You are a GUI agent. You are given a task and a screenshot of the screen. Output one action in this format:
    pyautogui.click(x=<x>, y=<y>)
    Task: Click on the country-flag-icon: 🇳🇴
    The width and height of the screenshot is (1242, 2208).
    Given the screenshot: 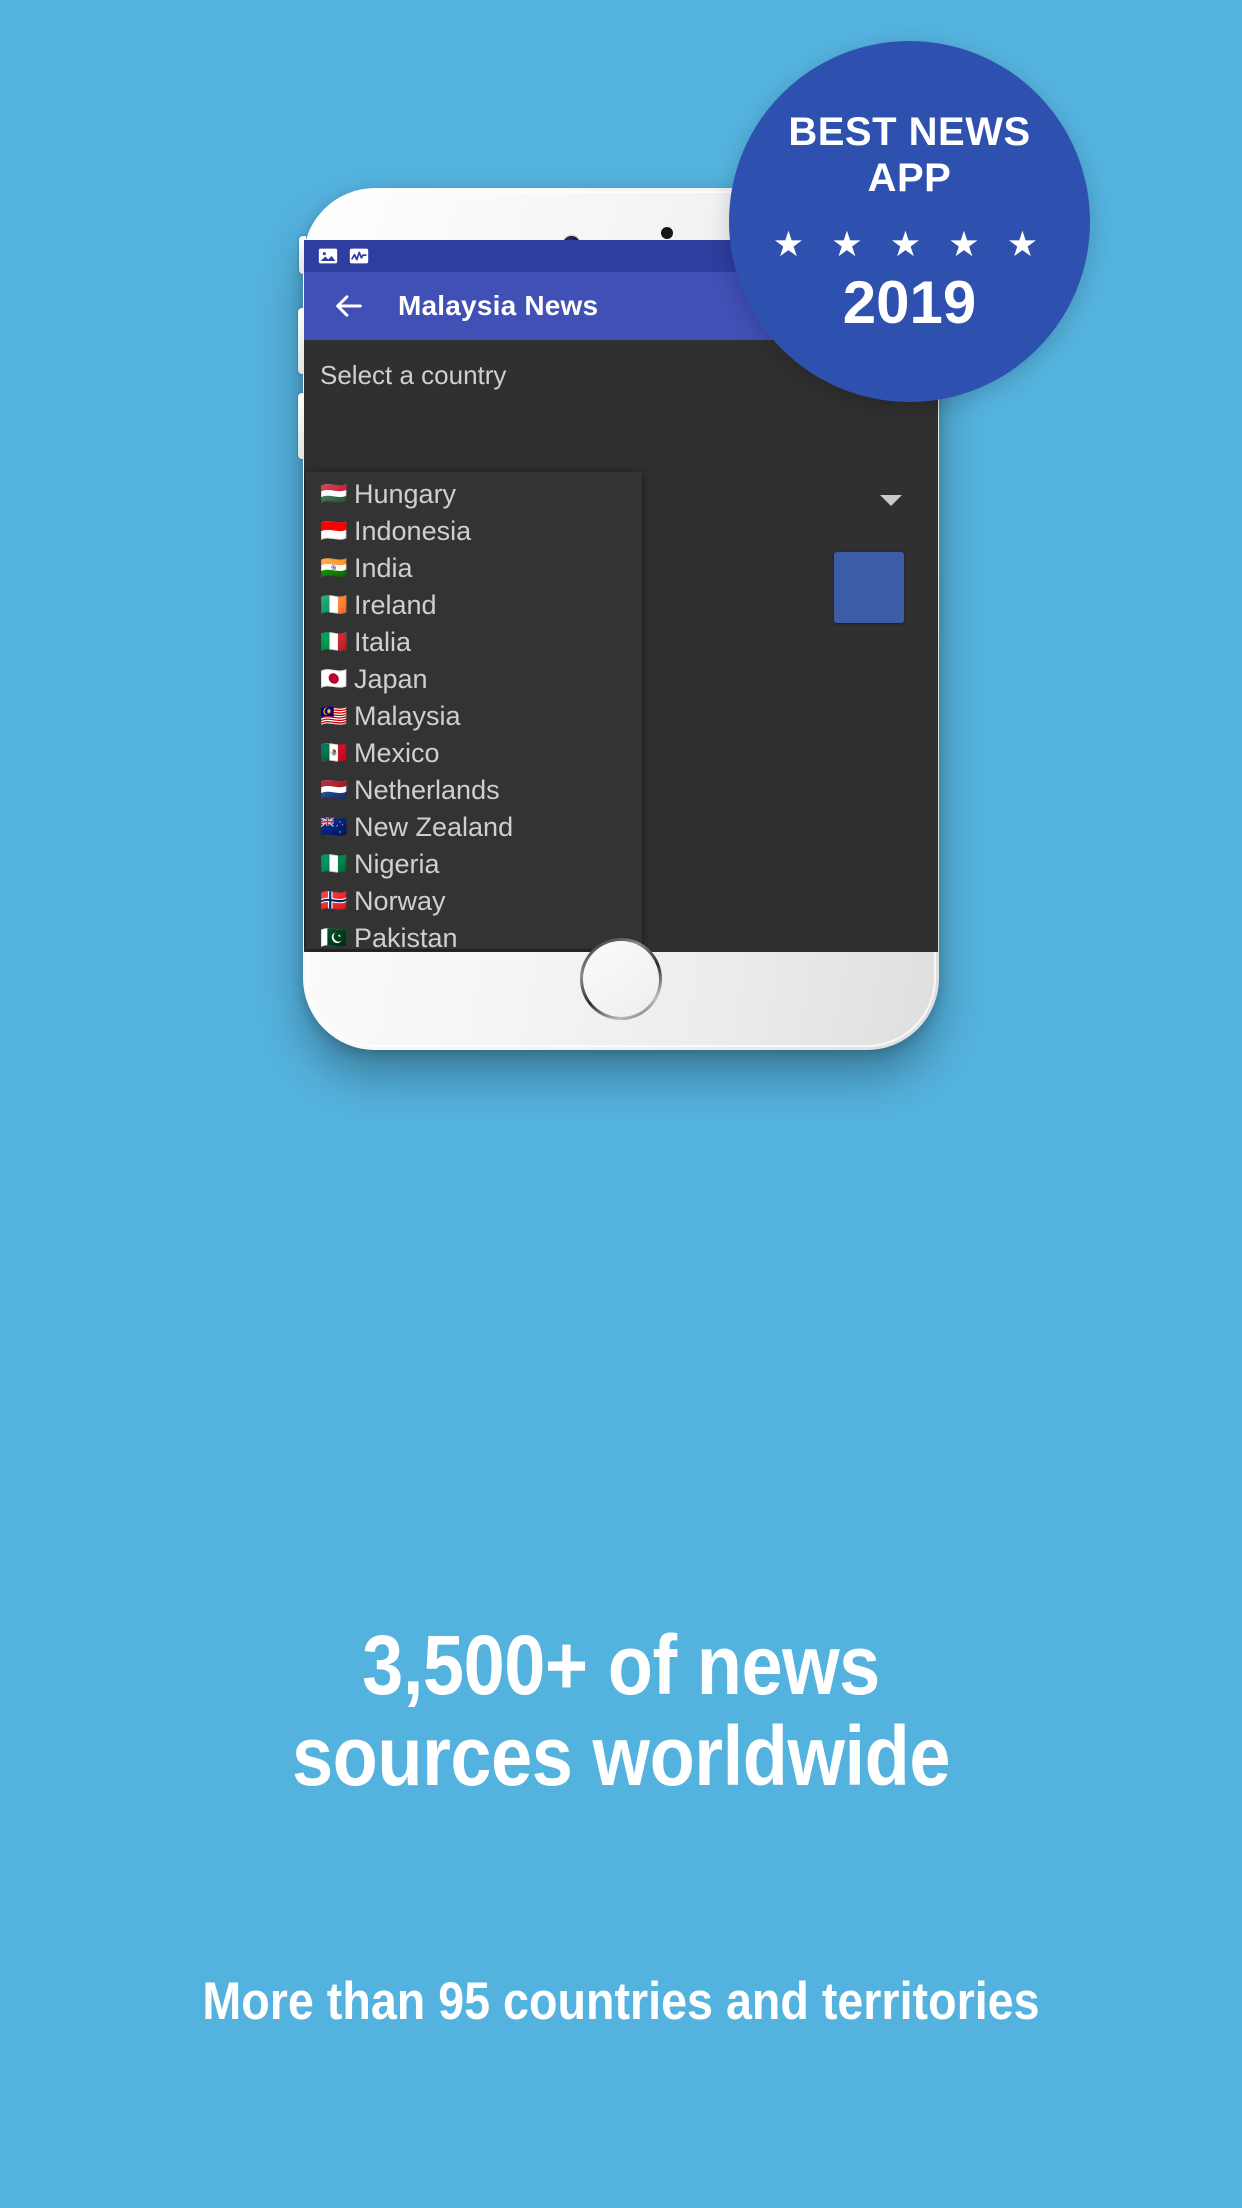 What is the action you would take?
    pyautogui.click(x=334, y=901)
    